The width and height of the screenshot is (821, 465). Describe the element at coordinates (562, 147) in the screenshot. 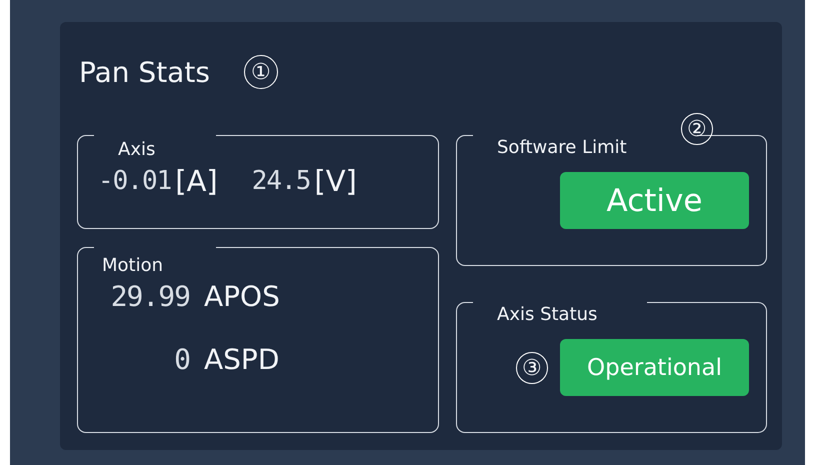

I see `group-label: Software Limit` at that location.